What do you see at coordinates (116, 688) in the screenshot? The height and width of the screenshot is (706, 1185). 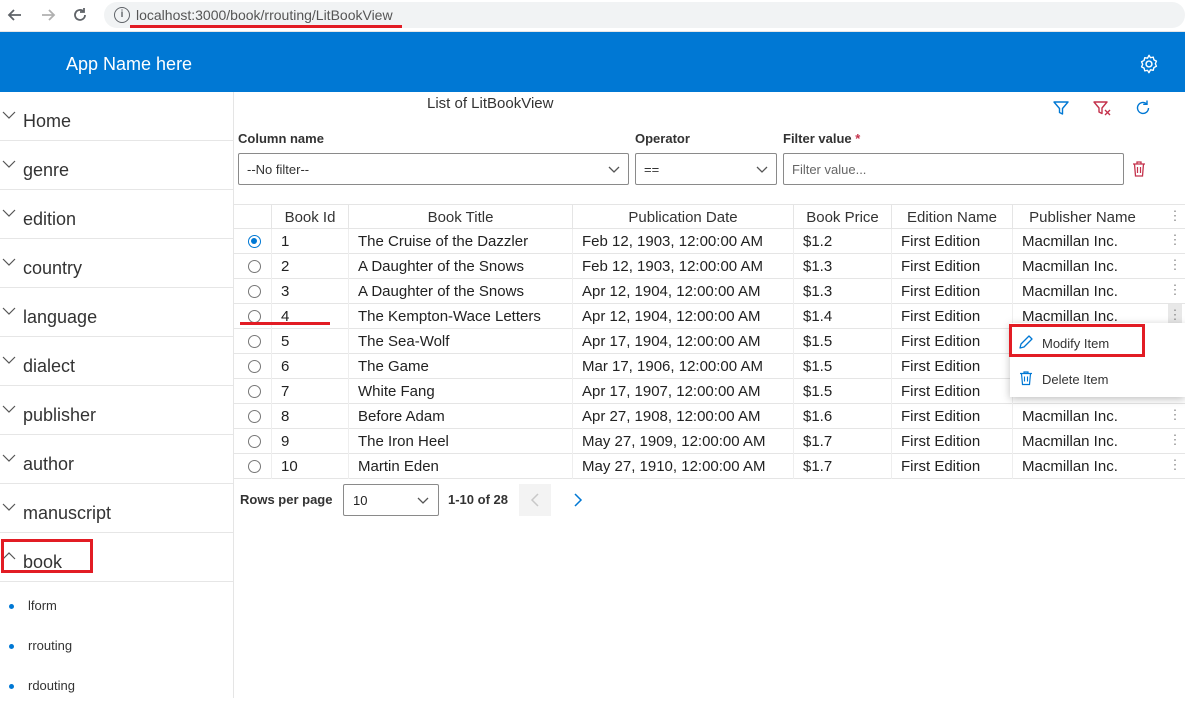 I see `sidebar-subitem-rdouting: rdouting` at bounding box center [116, 688].